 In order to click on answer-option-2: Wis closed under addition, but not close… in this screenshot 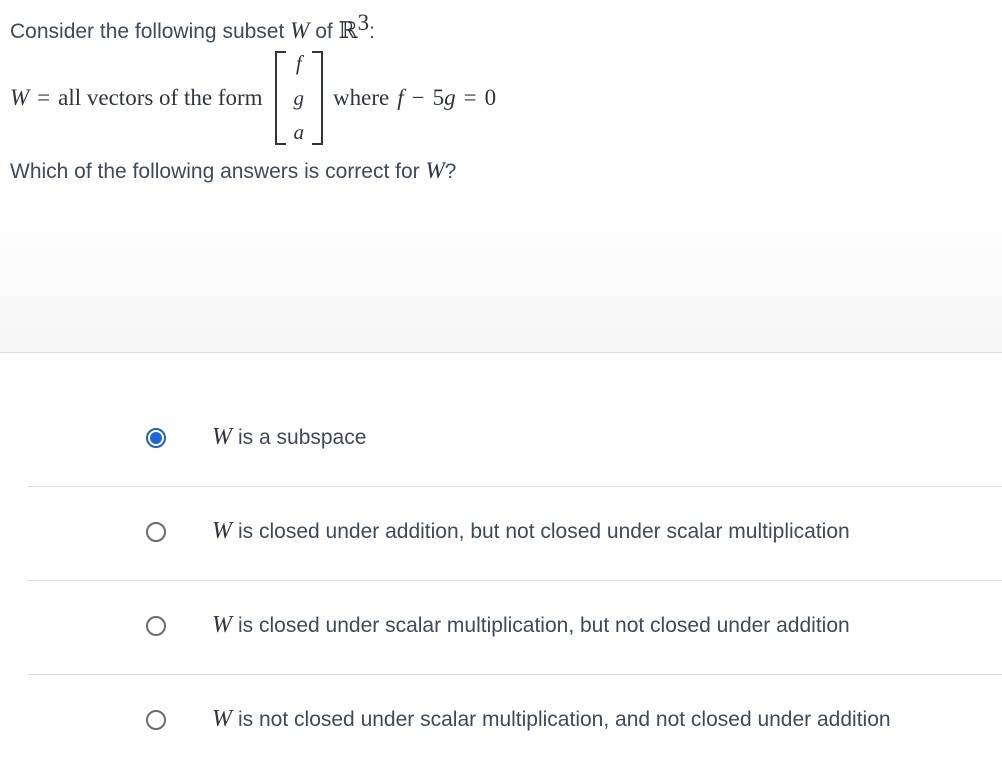, I will do `click(515, 534)`.